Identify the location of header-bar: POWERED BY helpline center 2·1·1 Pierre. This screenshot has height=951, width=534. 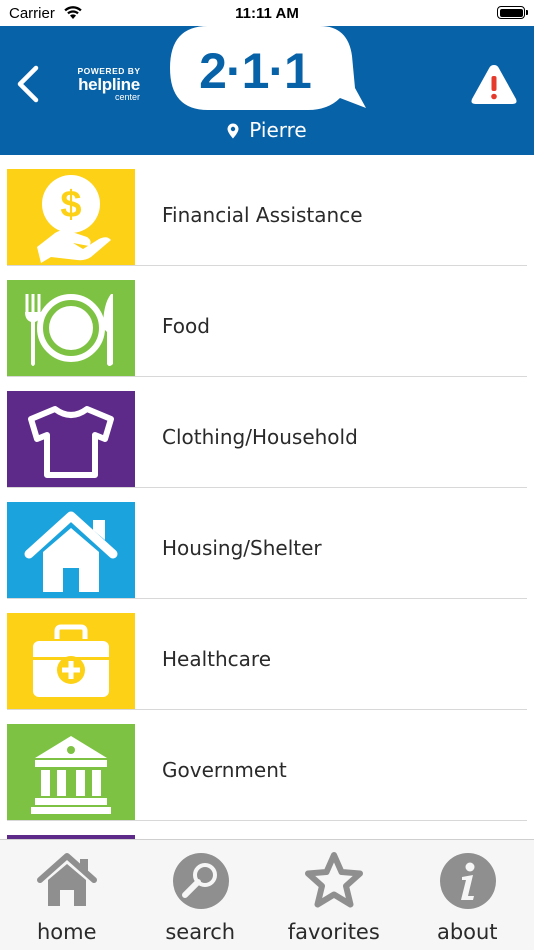
(267, 90).